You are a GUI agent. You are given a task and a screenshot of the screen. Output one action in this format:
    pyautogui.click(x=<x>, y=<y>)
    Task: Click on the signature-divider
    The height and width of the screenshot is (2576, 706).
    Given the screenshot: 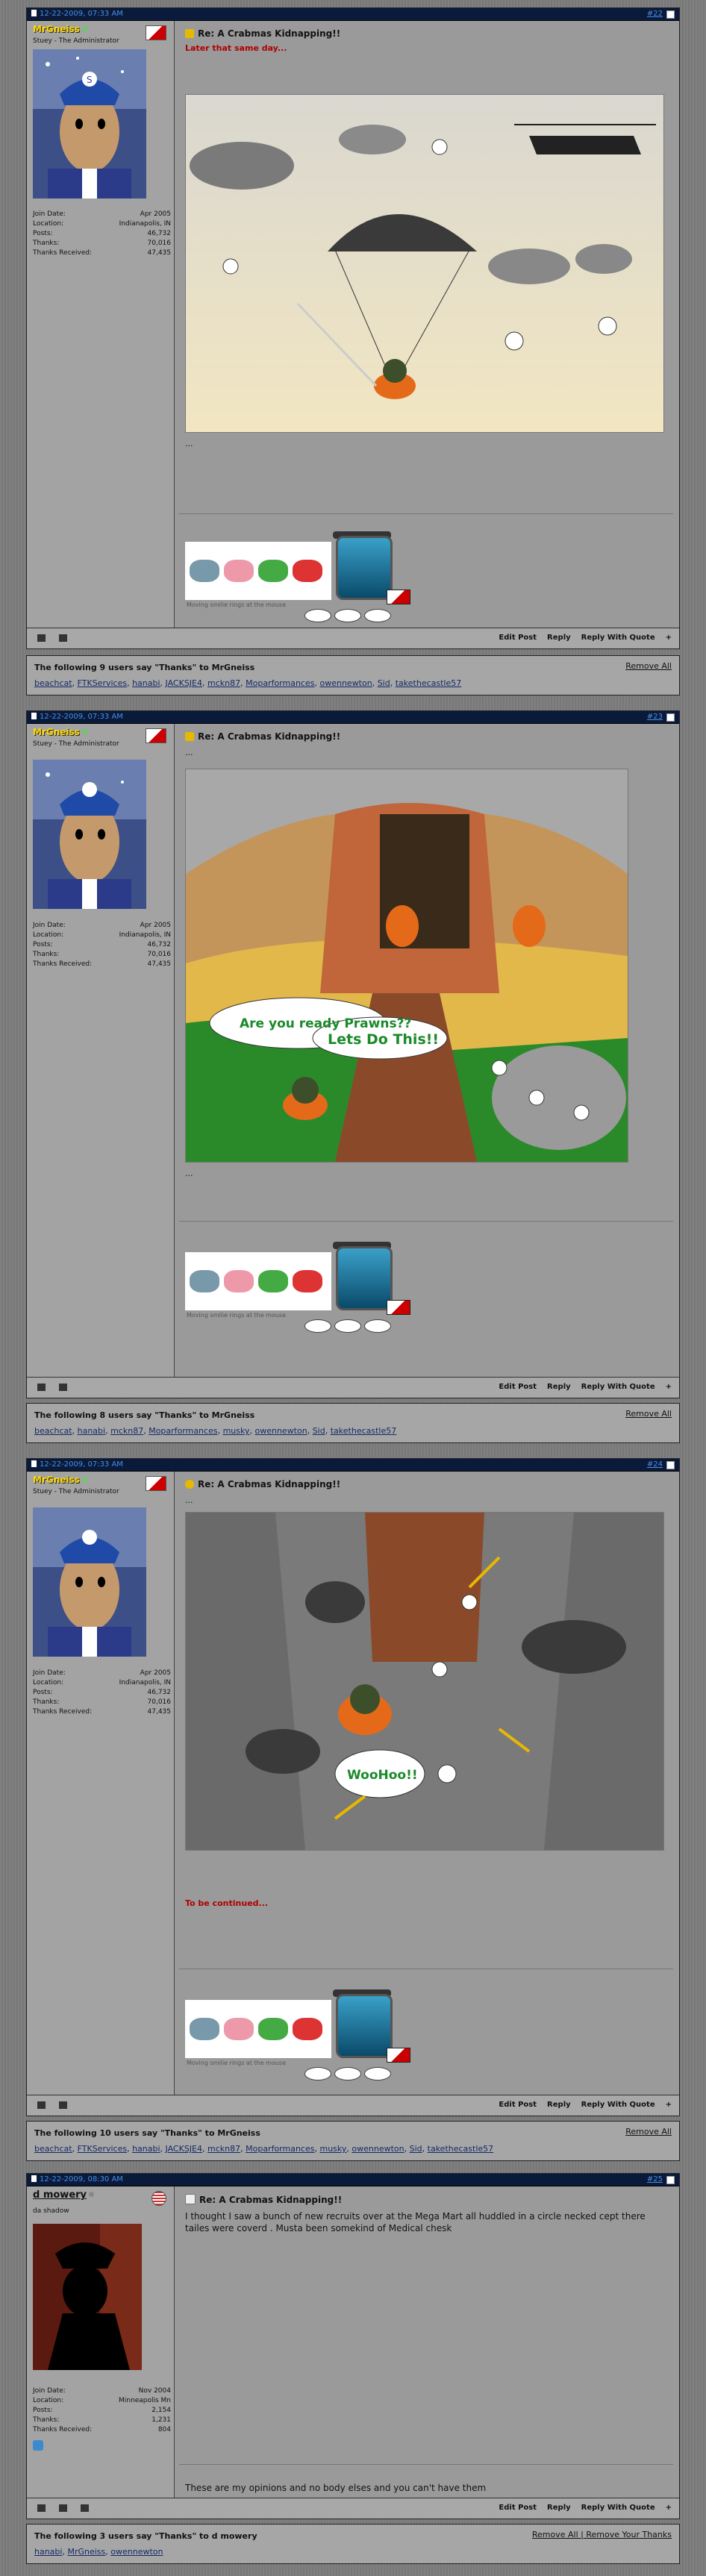 What is the action you would take?
    pyautogui.click(x=426, y=1221)
    